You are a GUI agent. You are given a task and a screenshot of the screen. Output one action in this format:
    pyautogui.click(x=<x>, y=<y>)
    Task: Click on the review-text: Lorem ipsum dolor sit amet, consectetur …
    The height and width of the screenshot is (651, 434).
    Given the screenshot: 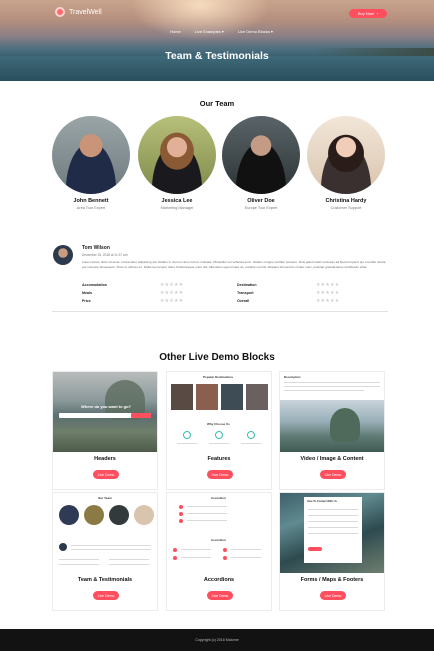 What is the action you would take?
    pyautogui.click(x=234, y=264)
    